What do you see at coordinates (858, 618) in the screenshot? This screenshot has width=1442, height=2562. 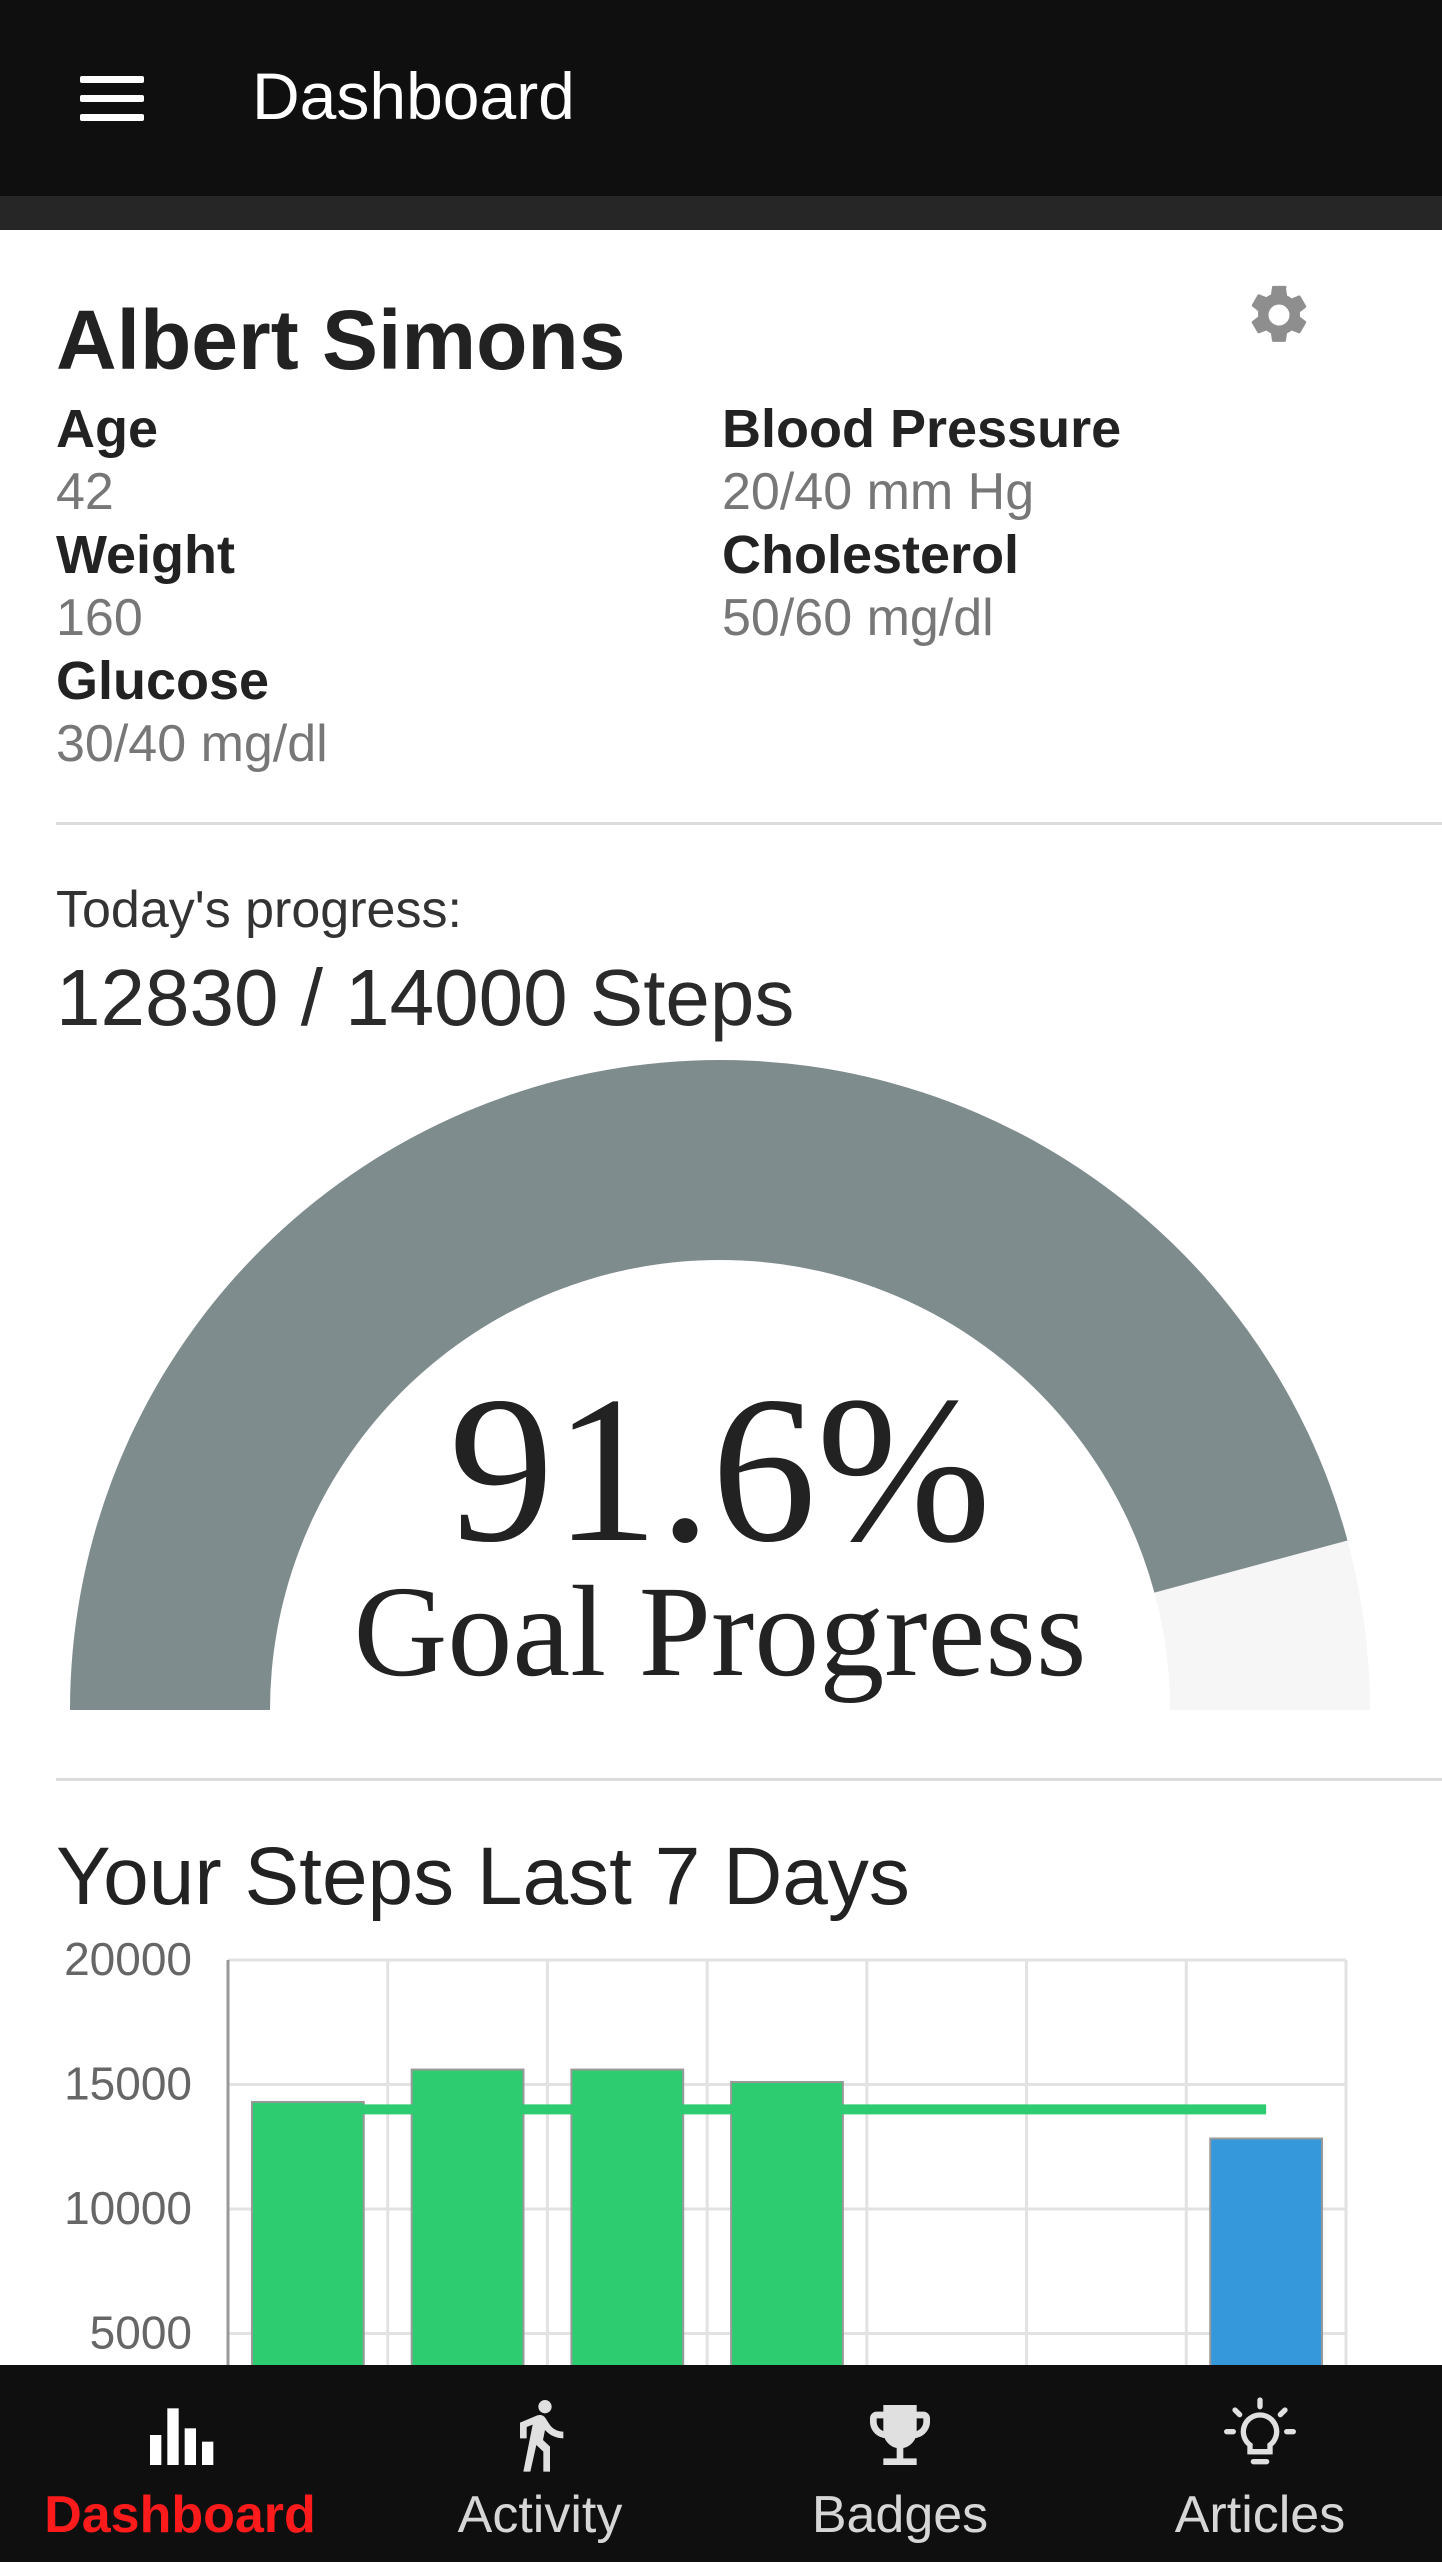 I see `cholesterol-value: 50/60 mg/dl` at bounding box center [858, 618].